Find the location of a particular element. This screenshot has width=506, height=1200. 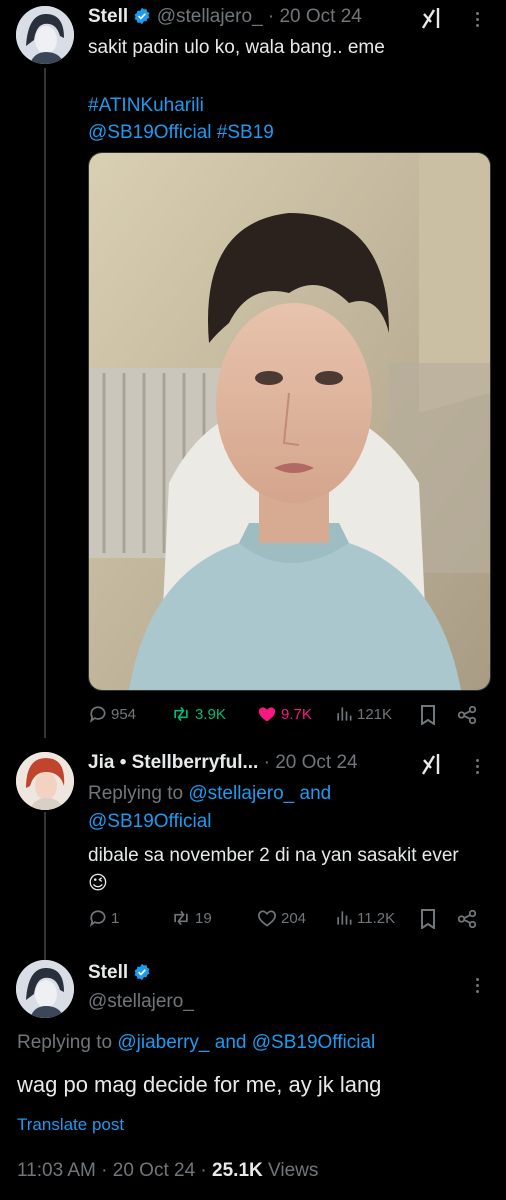

views-count: 121K is located at coordinates (375, 714).